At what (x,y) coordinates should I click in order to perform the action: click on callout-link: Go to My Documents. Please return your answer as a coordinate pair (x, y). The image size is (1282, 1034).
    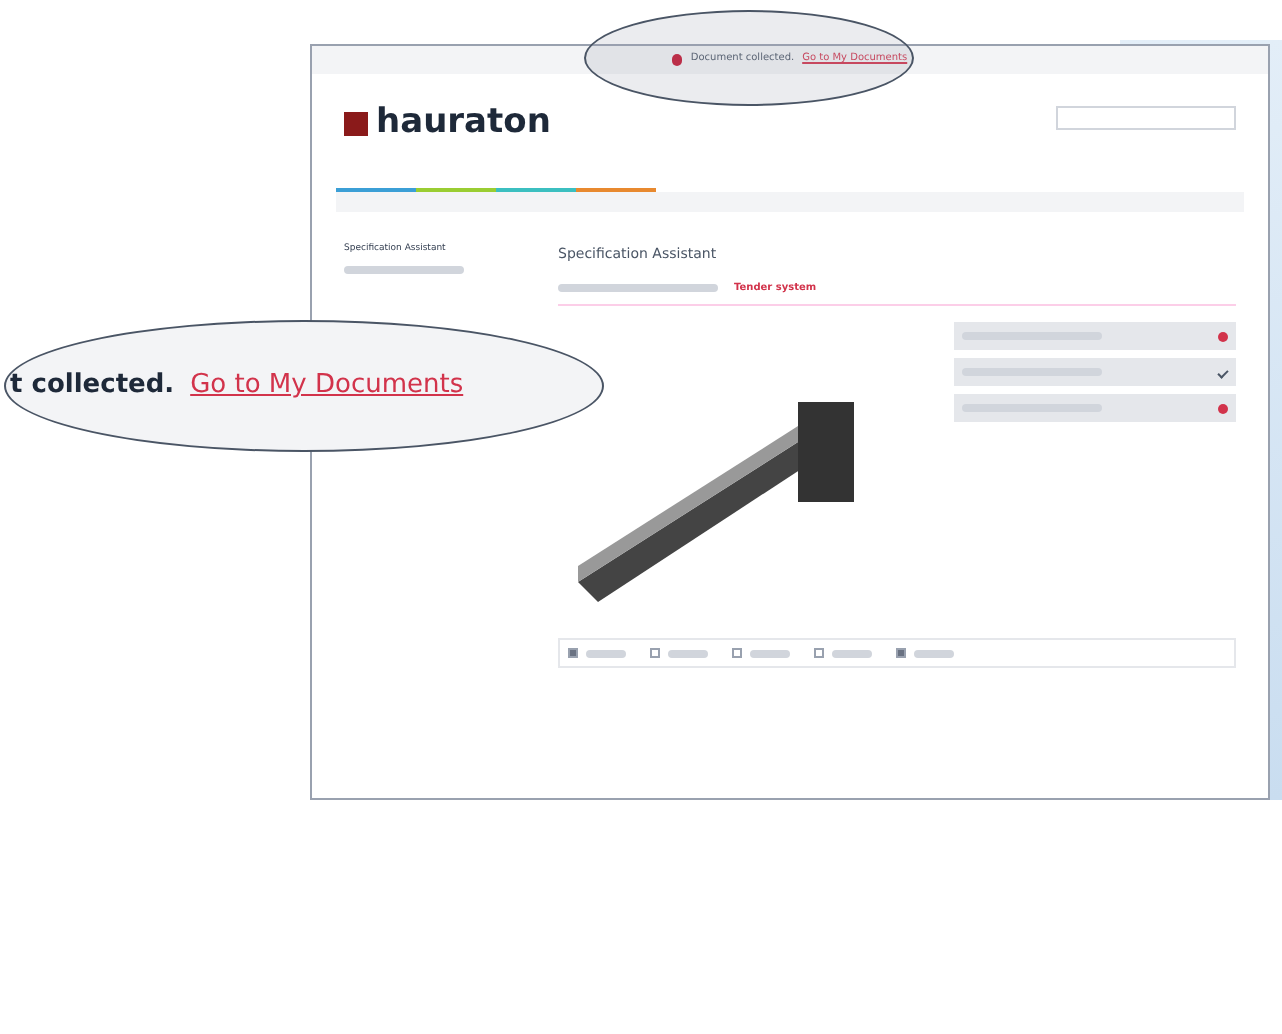
    Looking at the image, I should click on (327, 386).